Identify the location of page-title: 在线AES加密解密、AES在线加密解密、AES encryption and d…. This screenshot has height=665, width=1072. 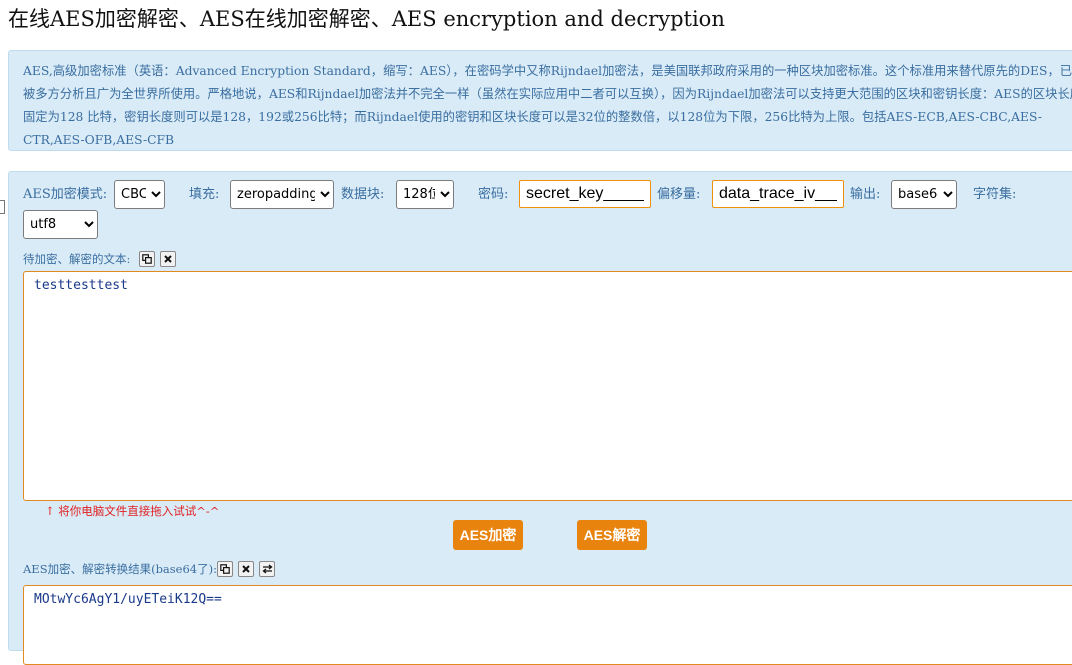
(366, 19).